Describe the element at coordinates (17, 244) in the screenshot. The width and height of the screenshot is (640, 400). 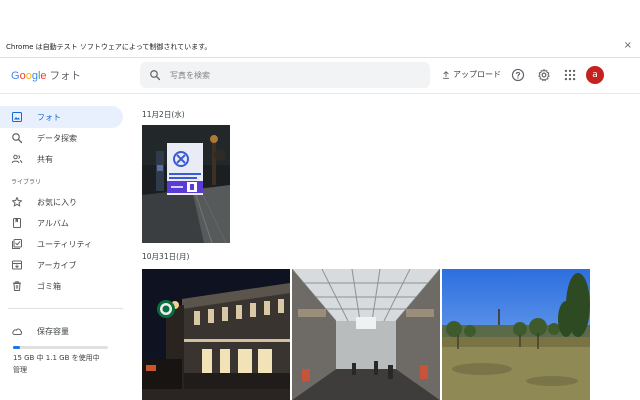
I see `utility-icon` at that location.